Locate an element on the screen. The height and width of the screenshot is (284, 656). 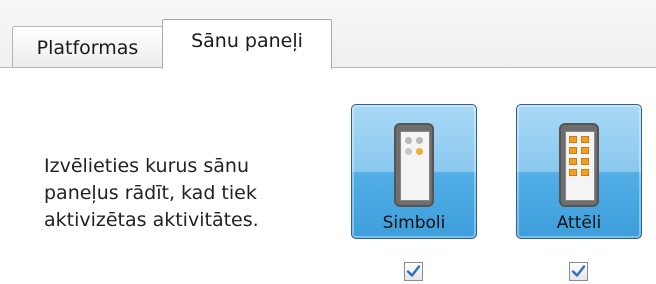
simboli-checkbox is located at coordinates (413, 271).